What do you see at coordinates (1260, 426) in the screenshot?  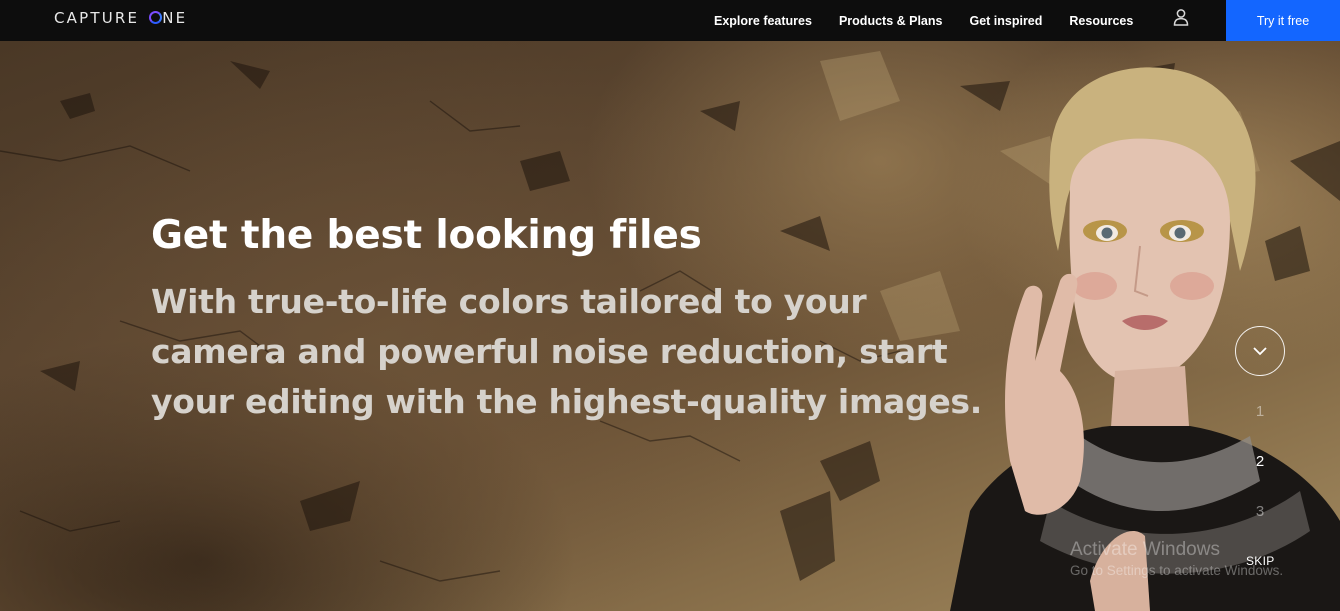 I see `pager-item-1: 1` at bounding box center [1260, 426].